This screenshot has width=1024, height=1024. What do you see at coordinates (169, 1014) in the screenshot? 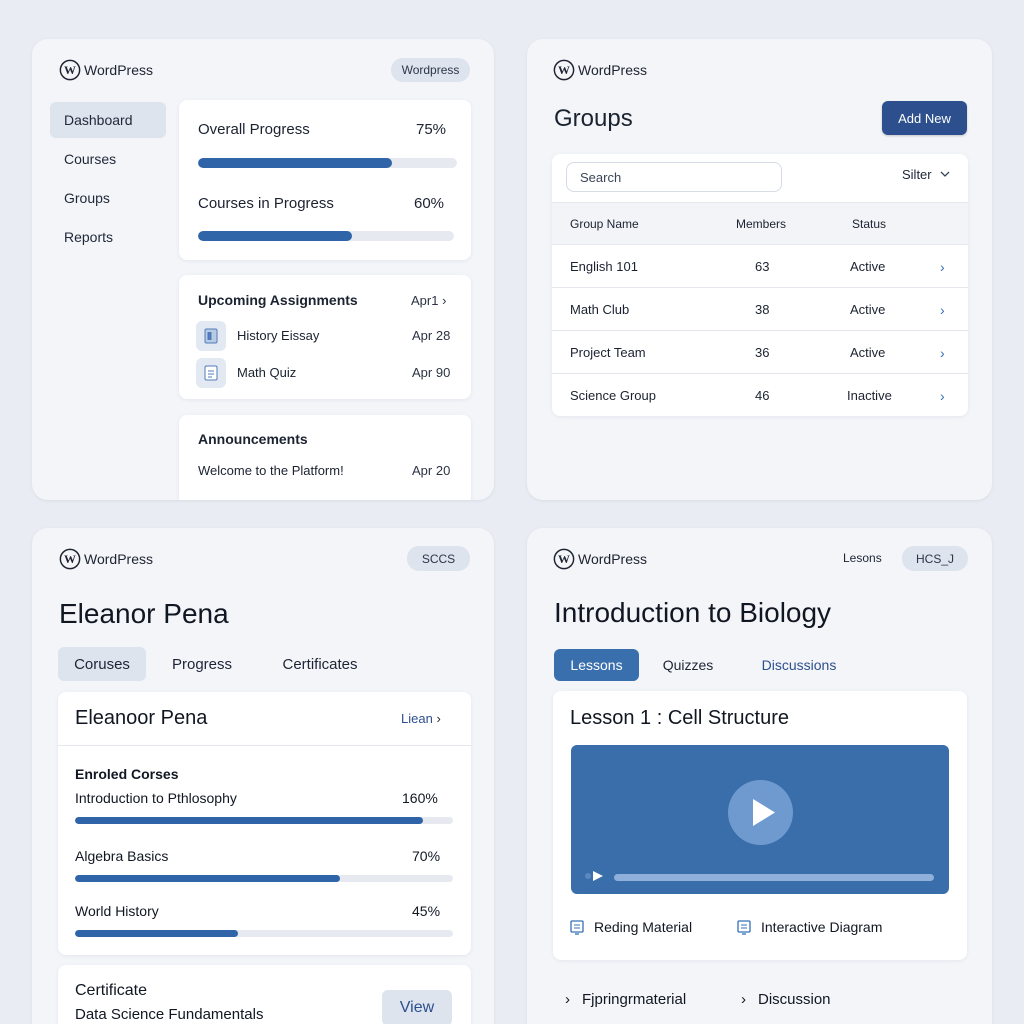
I see `certificate-course: Data Science Fundamentals` at bounding box center [169, 1014].